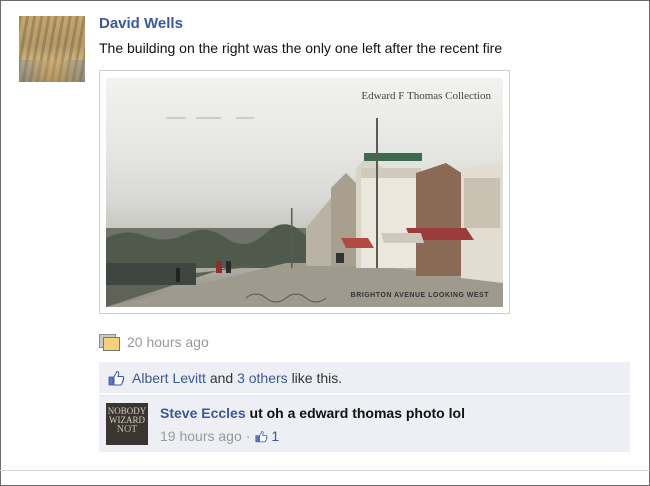 The image size is (650, 486). Describe the element at coordinates (317, 377) in the screenshot. I see `likes-suffix: like this.` at that location.